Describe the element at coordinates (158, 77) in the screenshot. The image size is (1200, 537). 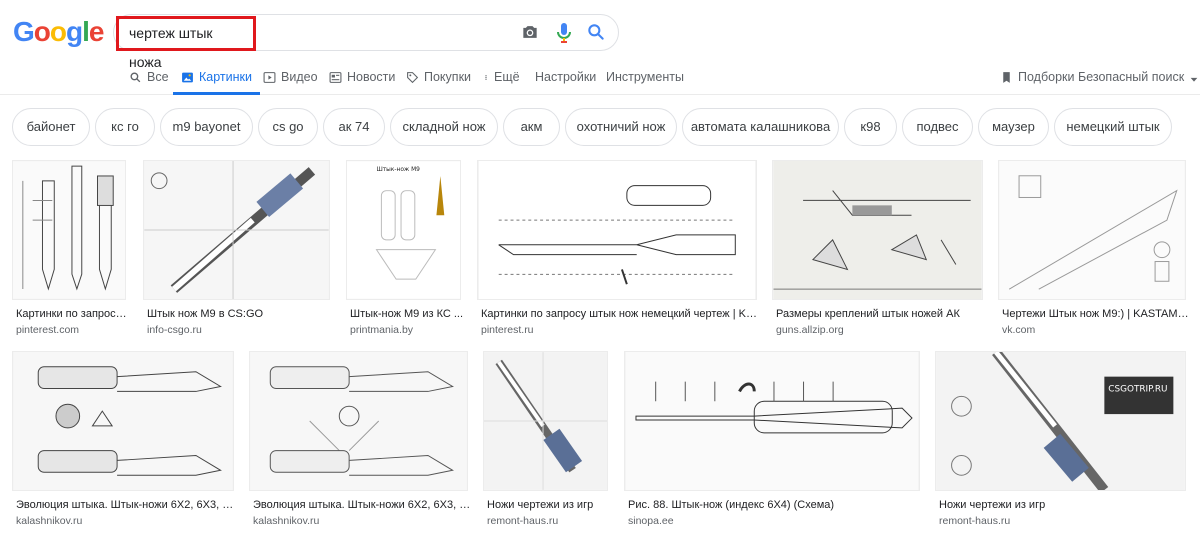
I see `tab-label: Все` at that location.